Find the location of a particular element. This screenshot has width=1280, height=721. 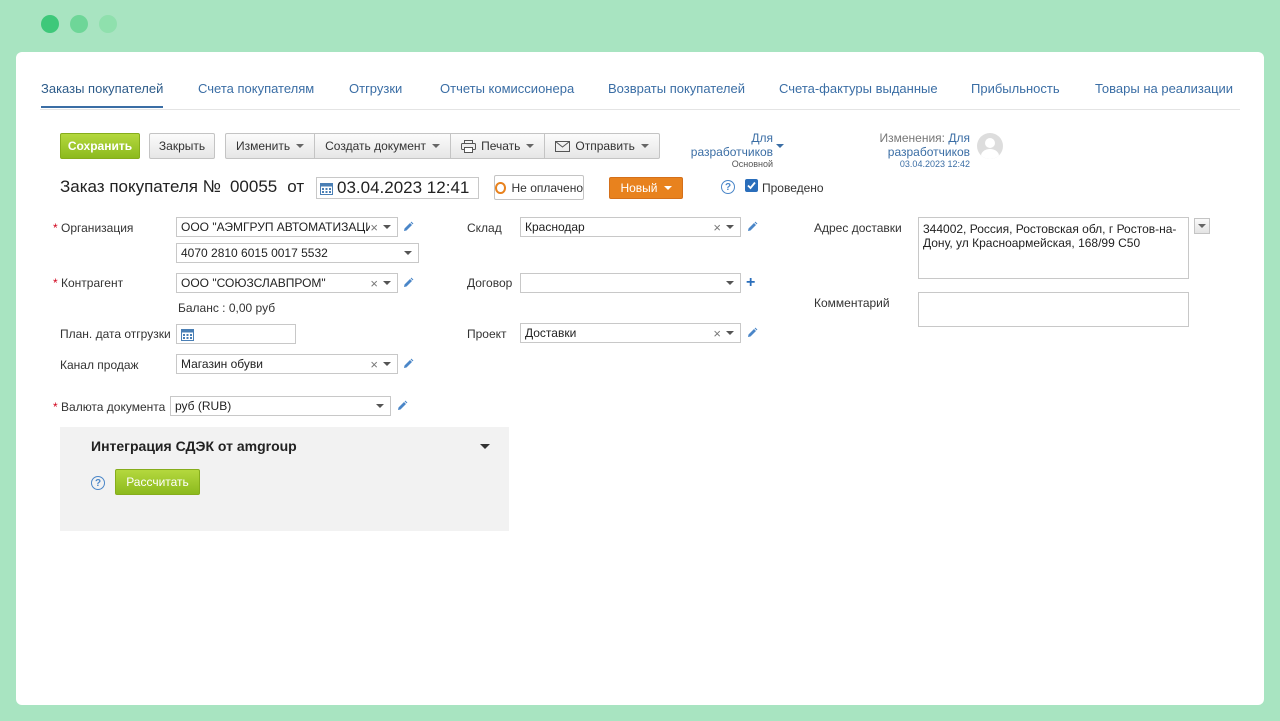

warehouse-value: Краснодар is located at coordinates (555, 227).